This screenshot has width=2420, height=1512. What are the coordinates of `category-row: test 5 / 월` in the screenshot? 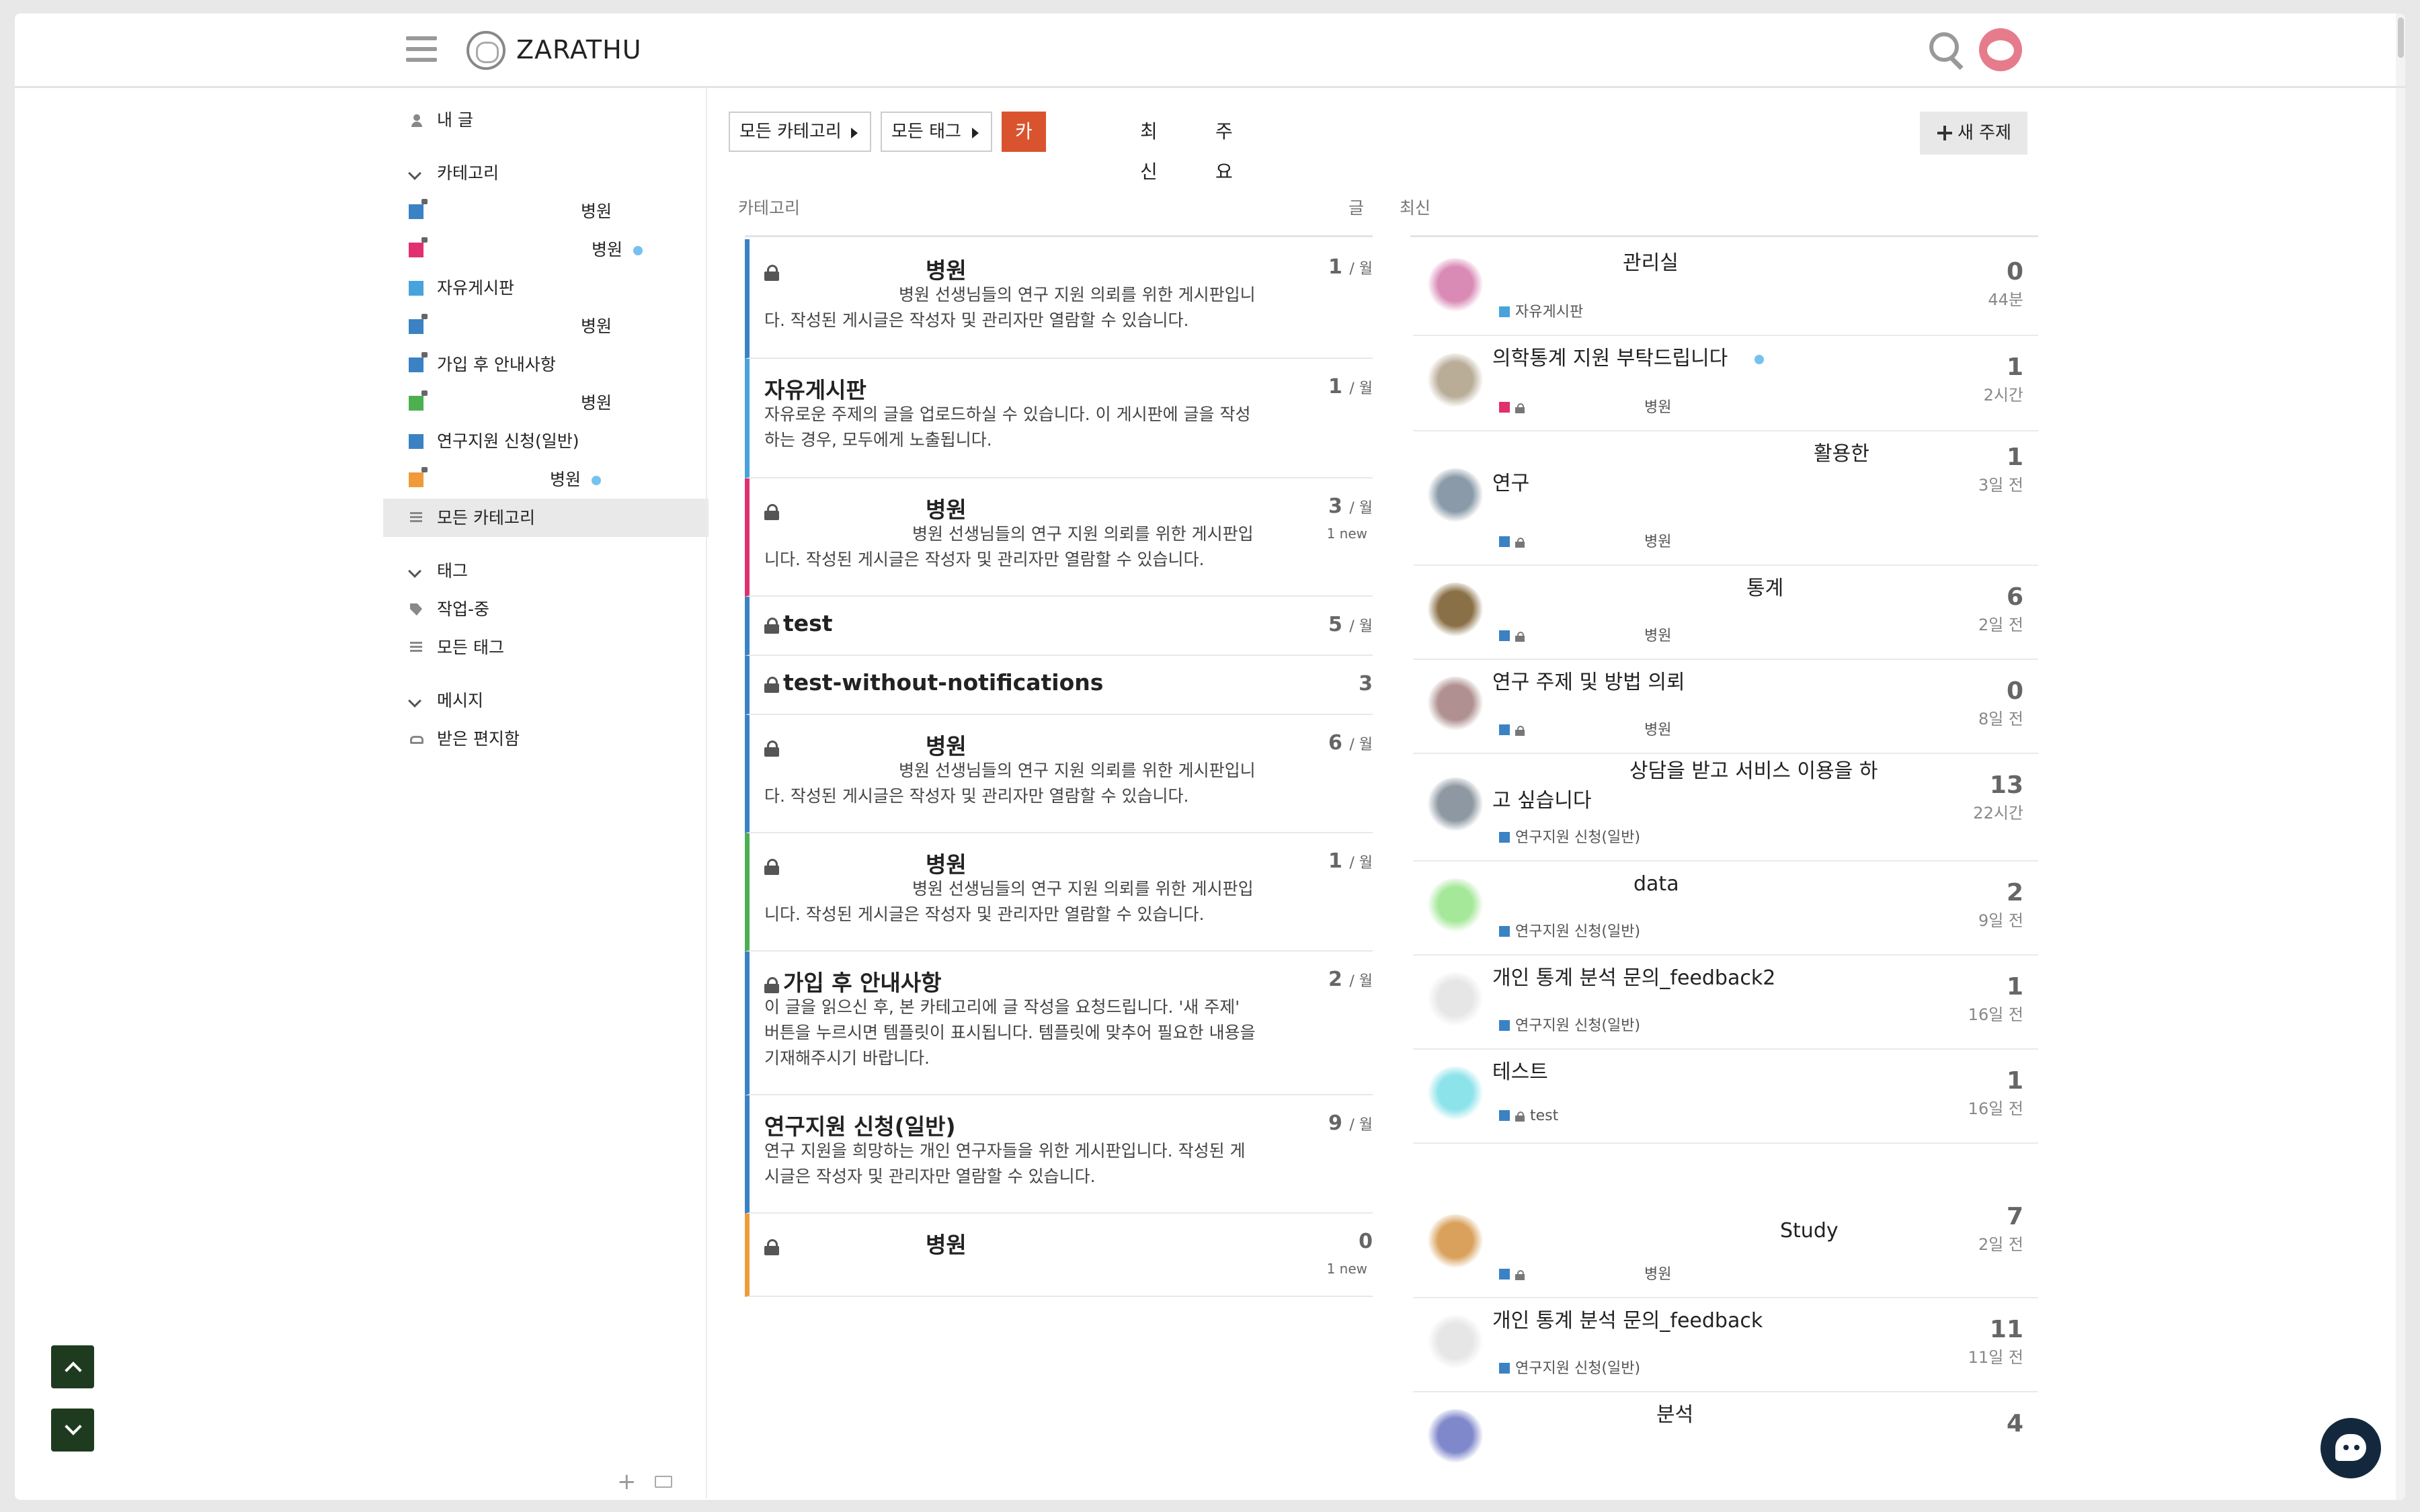 It's located at (1059, 627).